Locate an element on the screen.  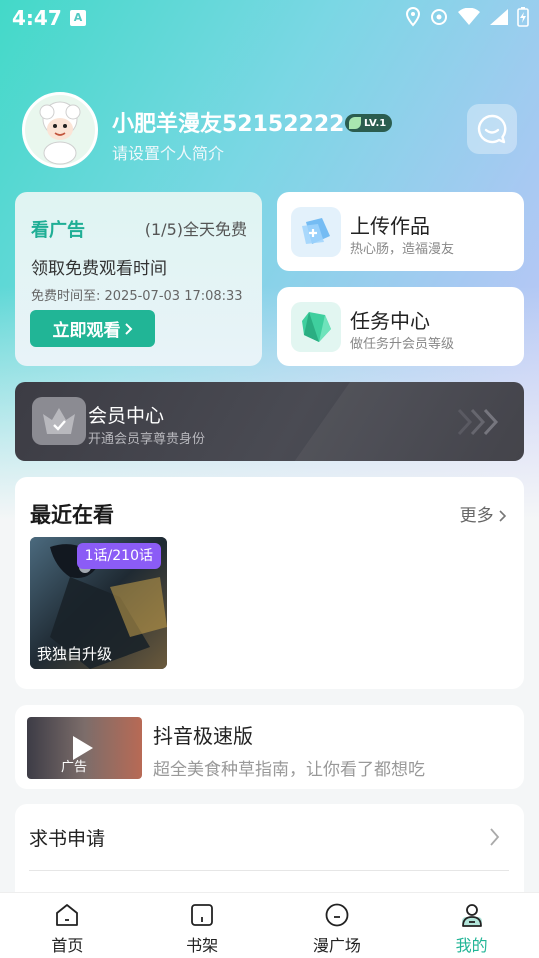
divider is located at coordinates (269, 870).